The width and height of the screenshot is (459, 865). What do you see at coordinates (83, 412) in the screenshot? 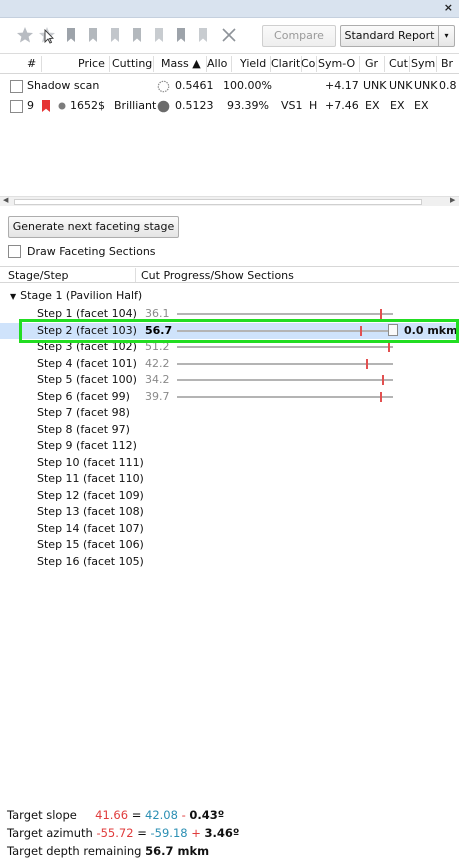
I see `step-label: Step 7 (facet 98)` at bounding box center [83, 412].